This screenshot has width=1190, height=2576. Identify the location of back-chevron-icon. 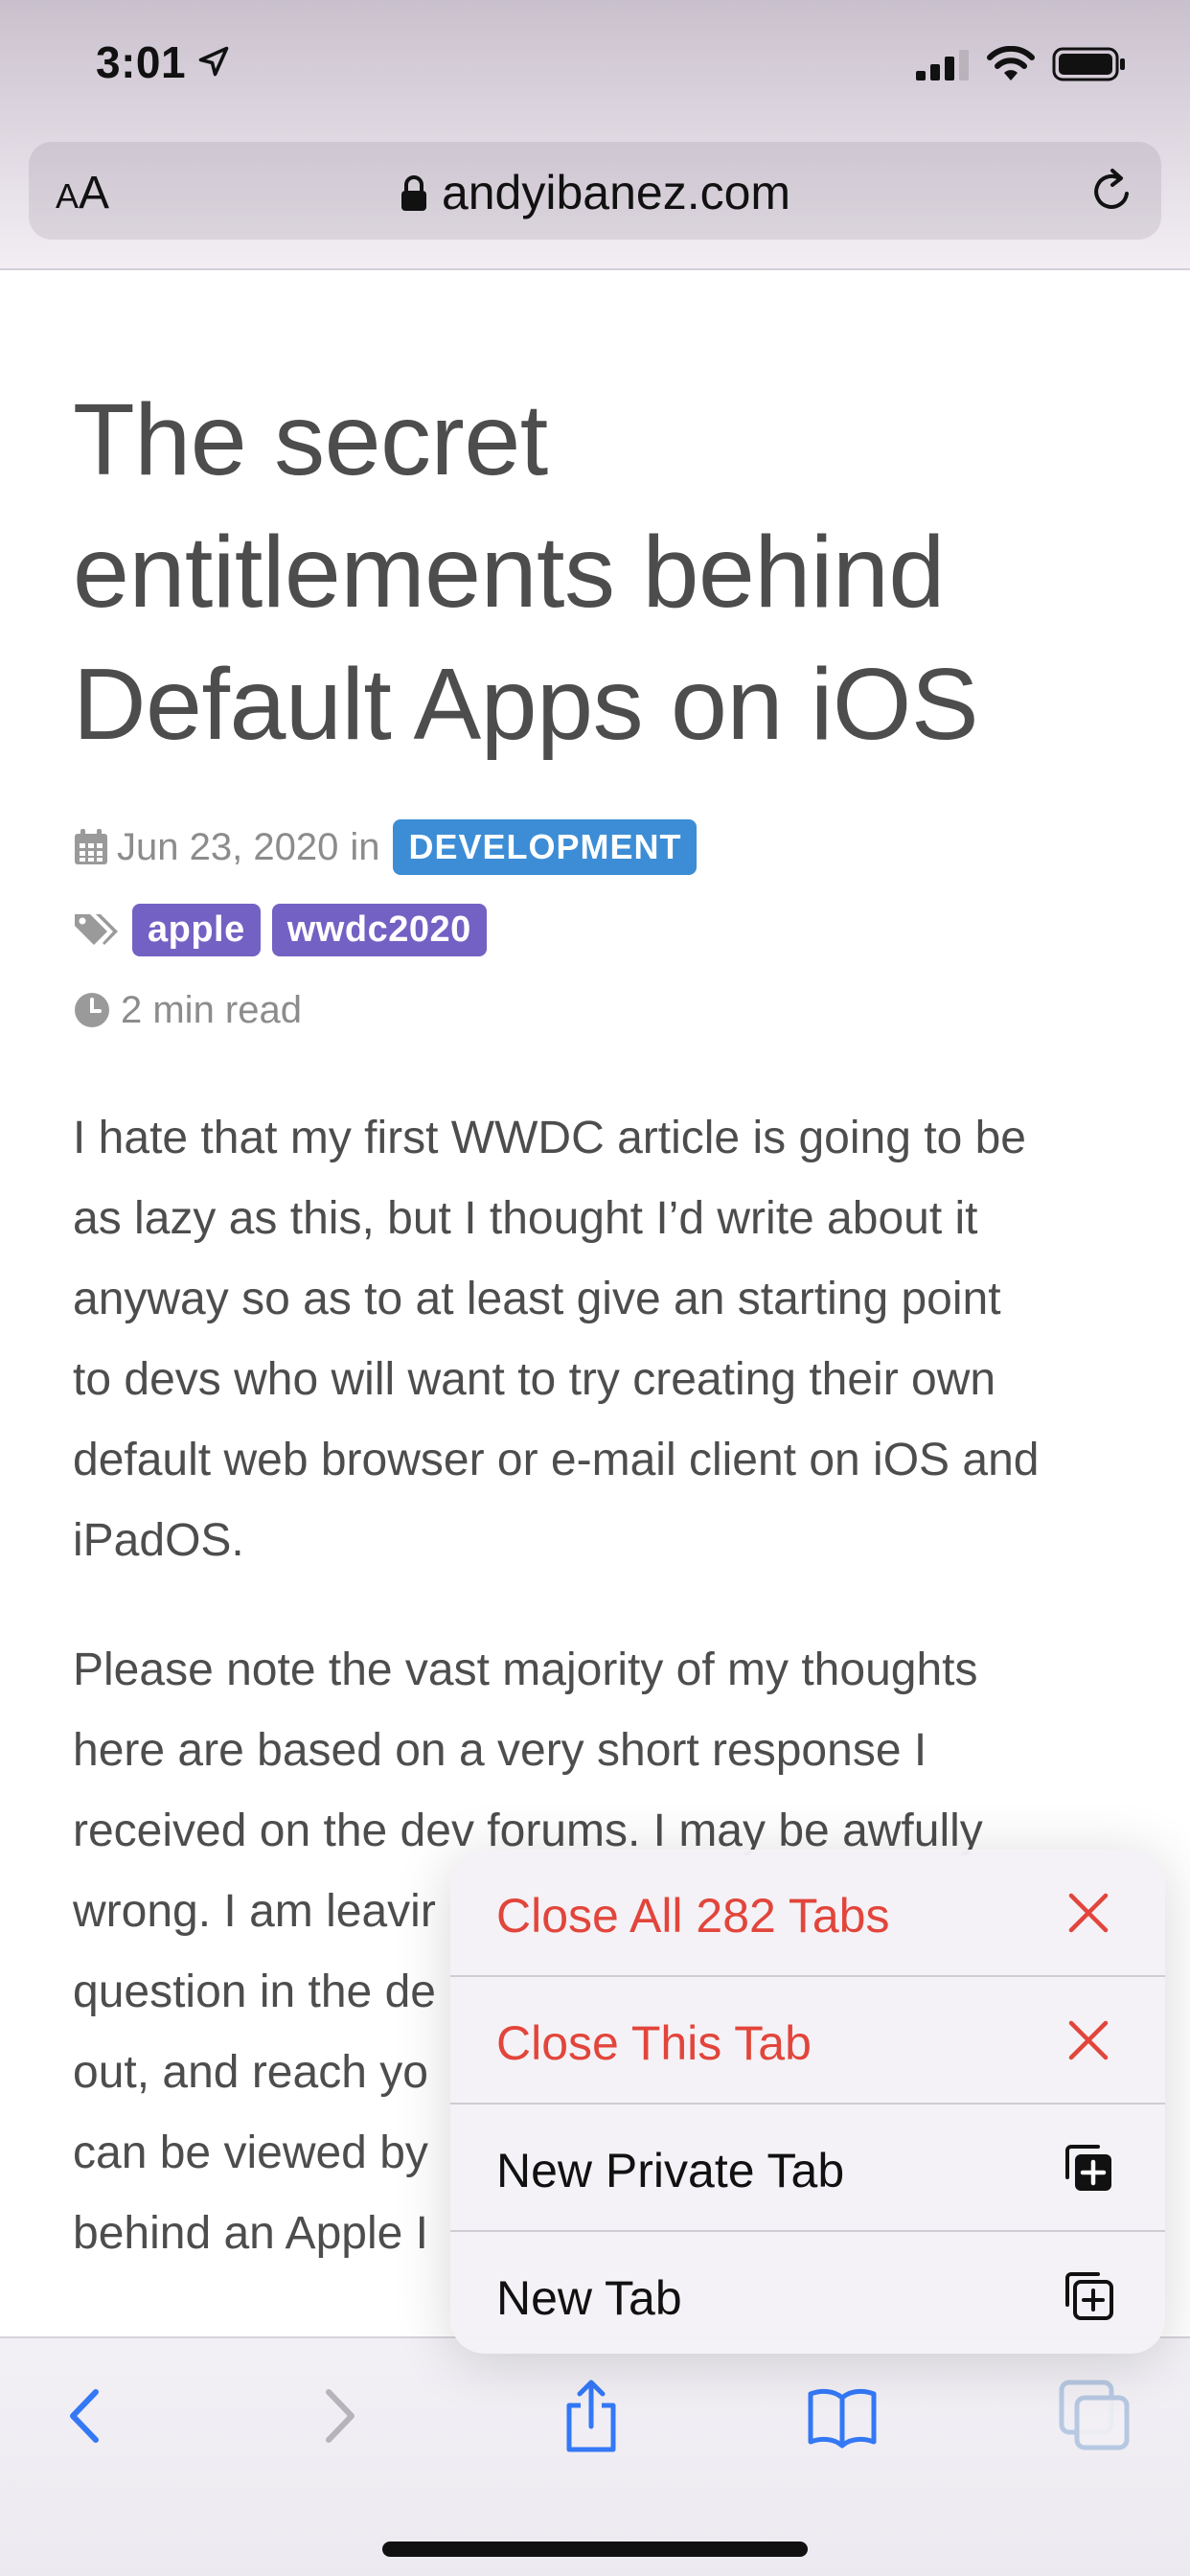
(88, 2416).